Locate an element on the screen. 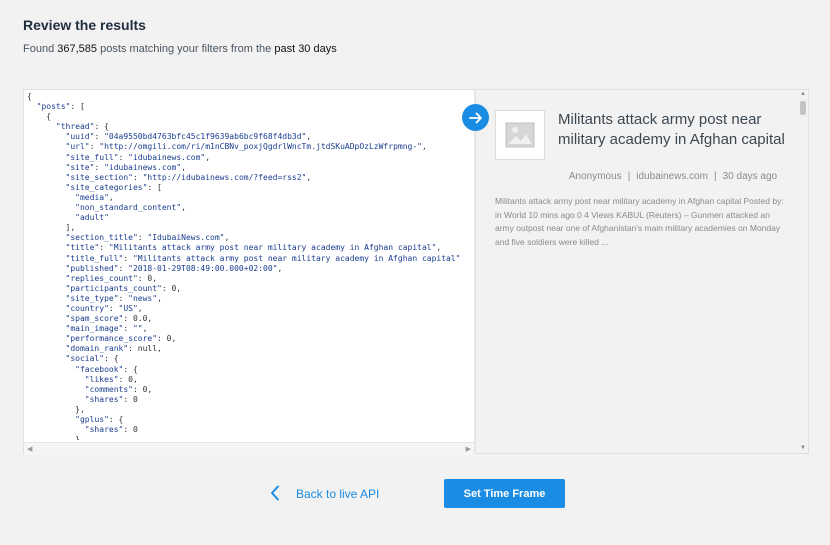  json-key: "spam_score" is located at coordinates (94, 319).